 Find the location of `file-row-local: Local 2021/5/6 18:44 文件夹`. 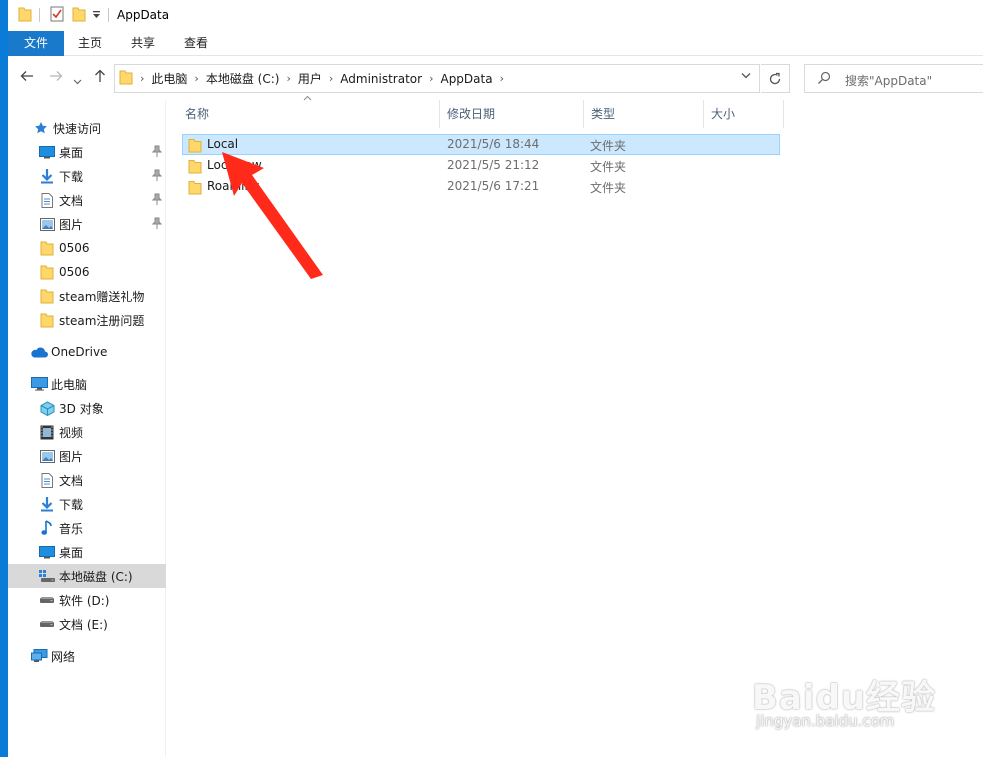

file-row-local: Local 2021/5/6 18:44 文件夹 is located at coordinates (481, 144).